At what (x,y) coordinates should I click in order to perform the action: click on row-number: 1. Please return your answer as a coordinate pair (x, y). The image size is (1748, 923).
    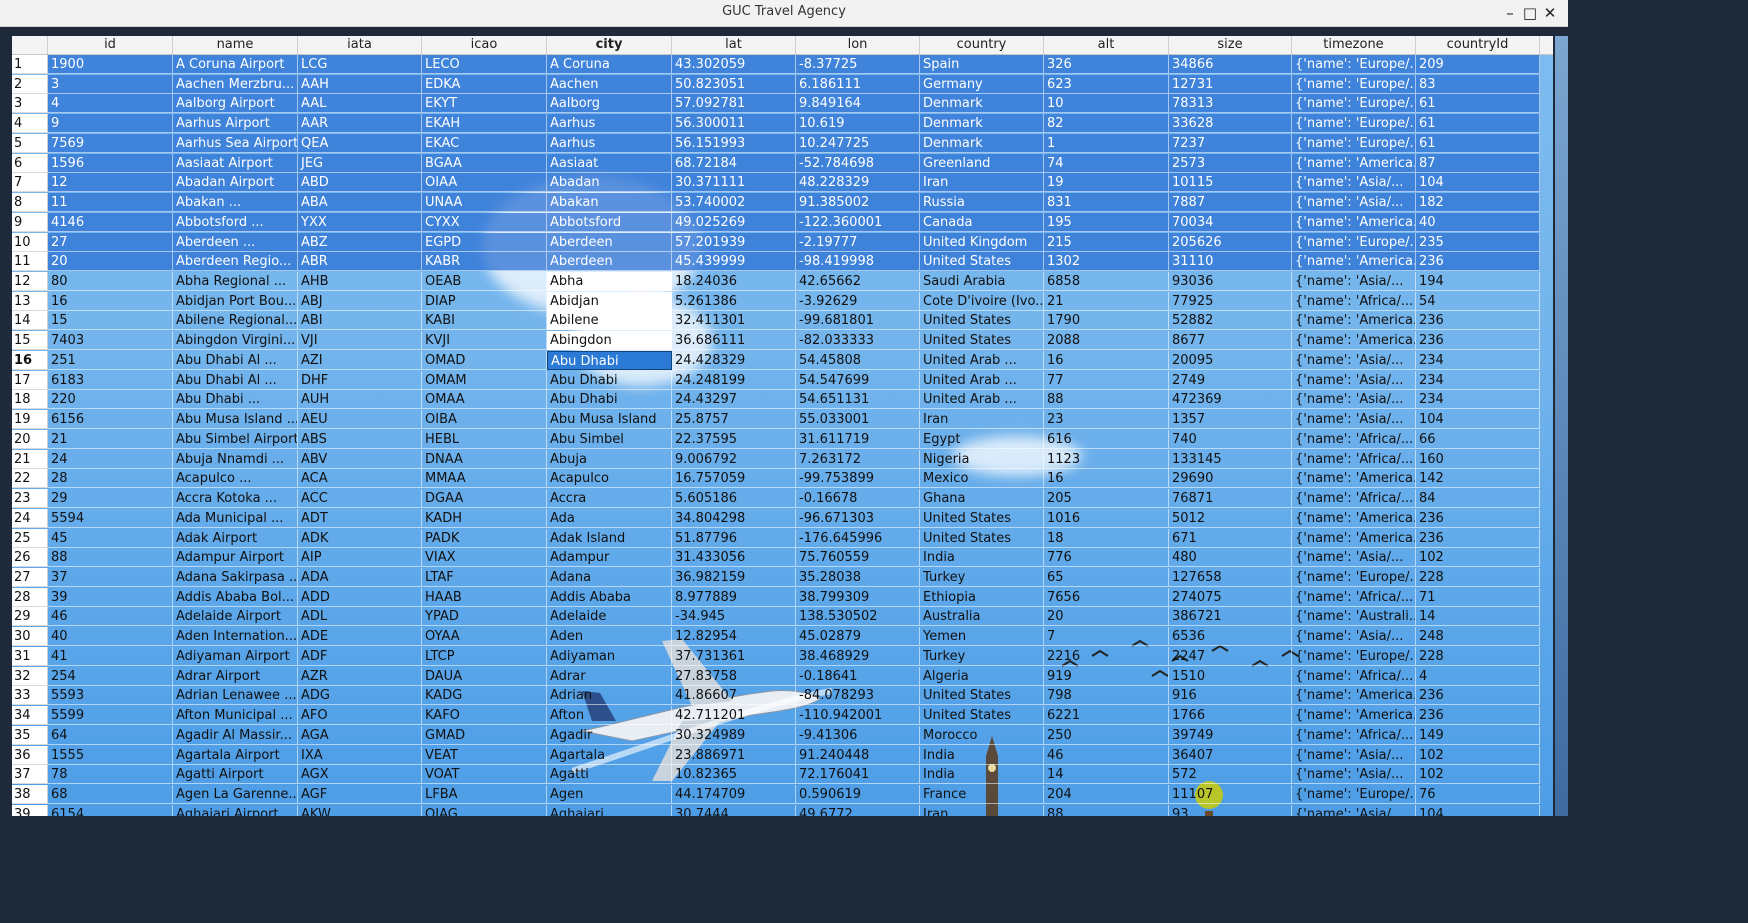
    Looking at the image, I should click on (30, 64).